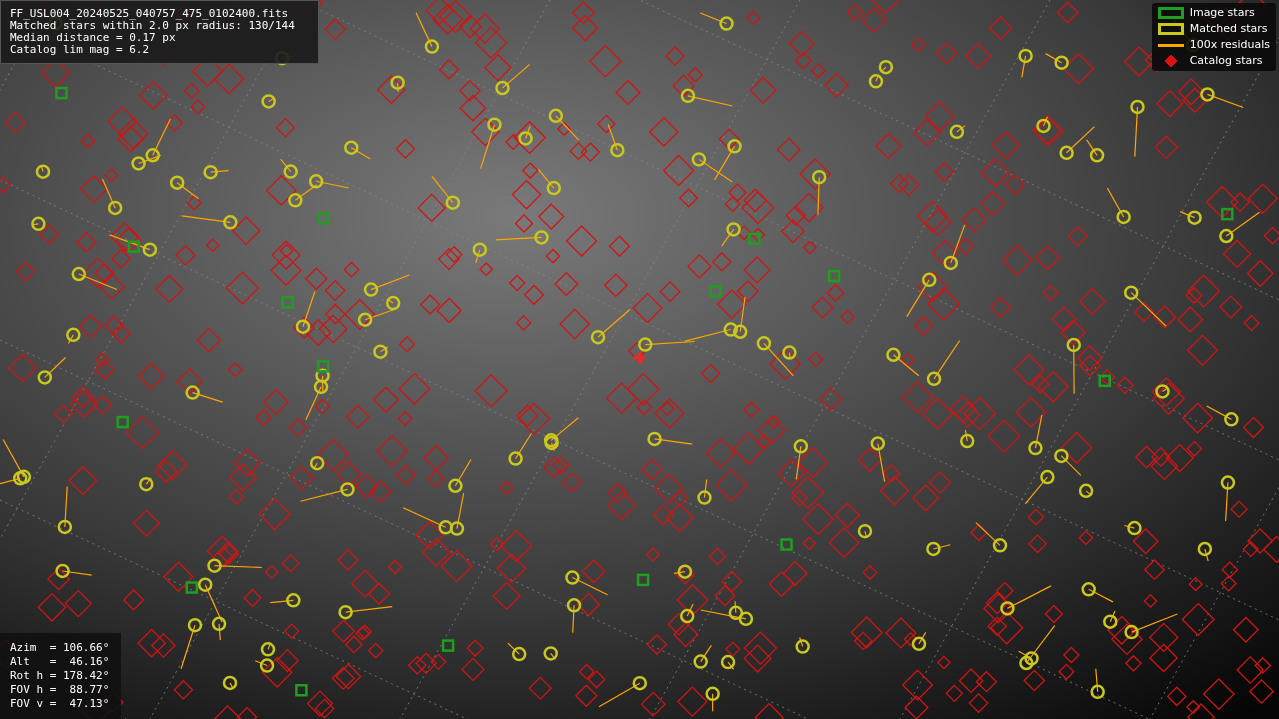 The image size is (1279, 719). Describe the element at coordinates (60, 662) in the screenshot. I see `pointing-text: Alt = 46.16°` at that location.